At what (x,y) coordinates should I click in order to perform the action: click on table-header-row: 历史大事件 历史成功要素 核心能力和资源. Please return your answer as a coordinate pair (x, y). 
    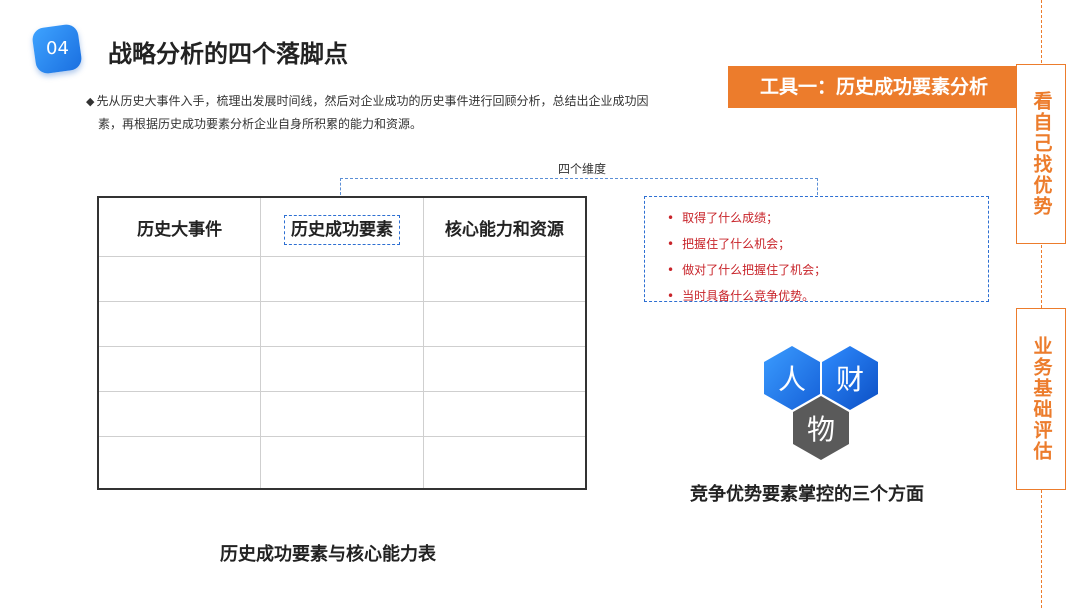
    Looking at the image, I should click on (342, 227).